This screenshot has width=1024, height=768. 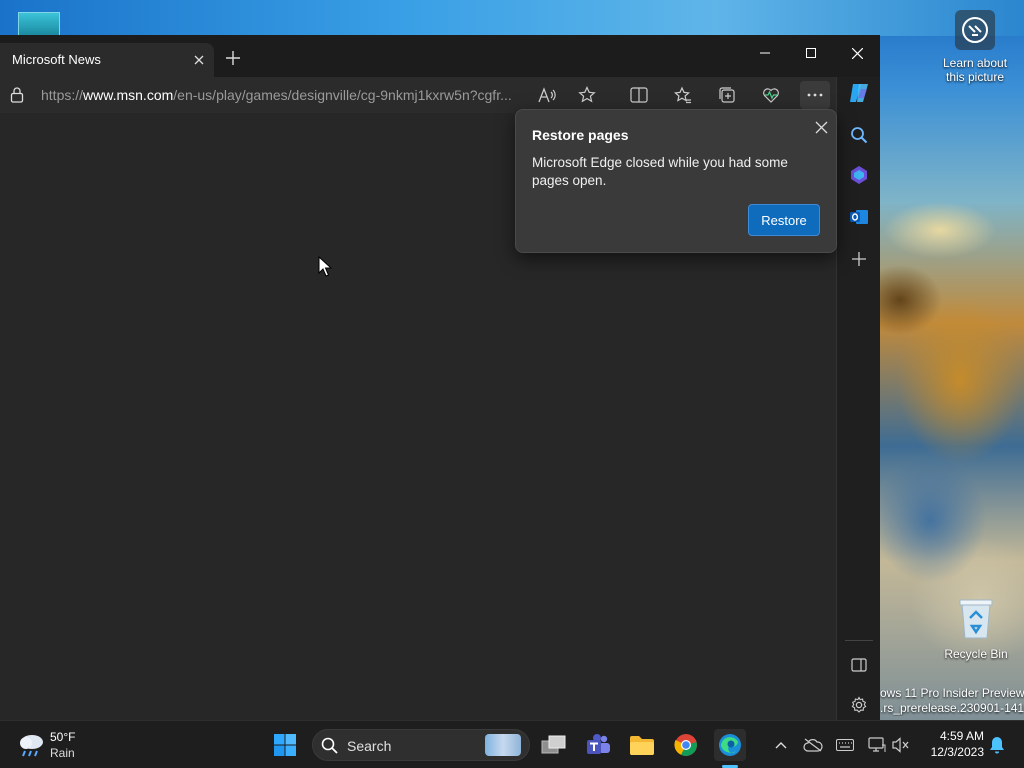 I want to click on add-sidebar-app-icon, so click(x=859, y=259).